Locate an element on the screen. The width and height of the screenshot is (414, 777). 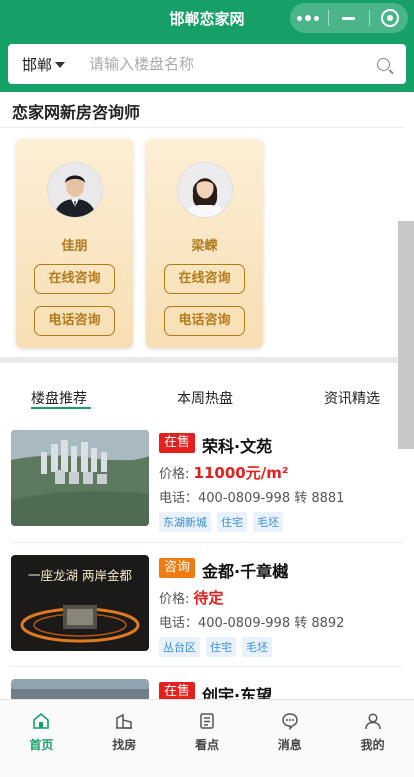
consultant-name: 梁嵘 is located at coordinates (204, 246).